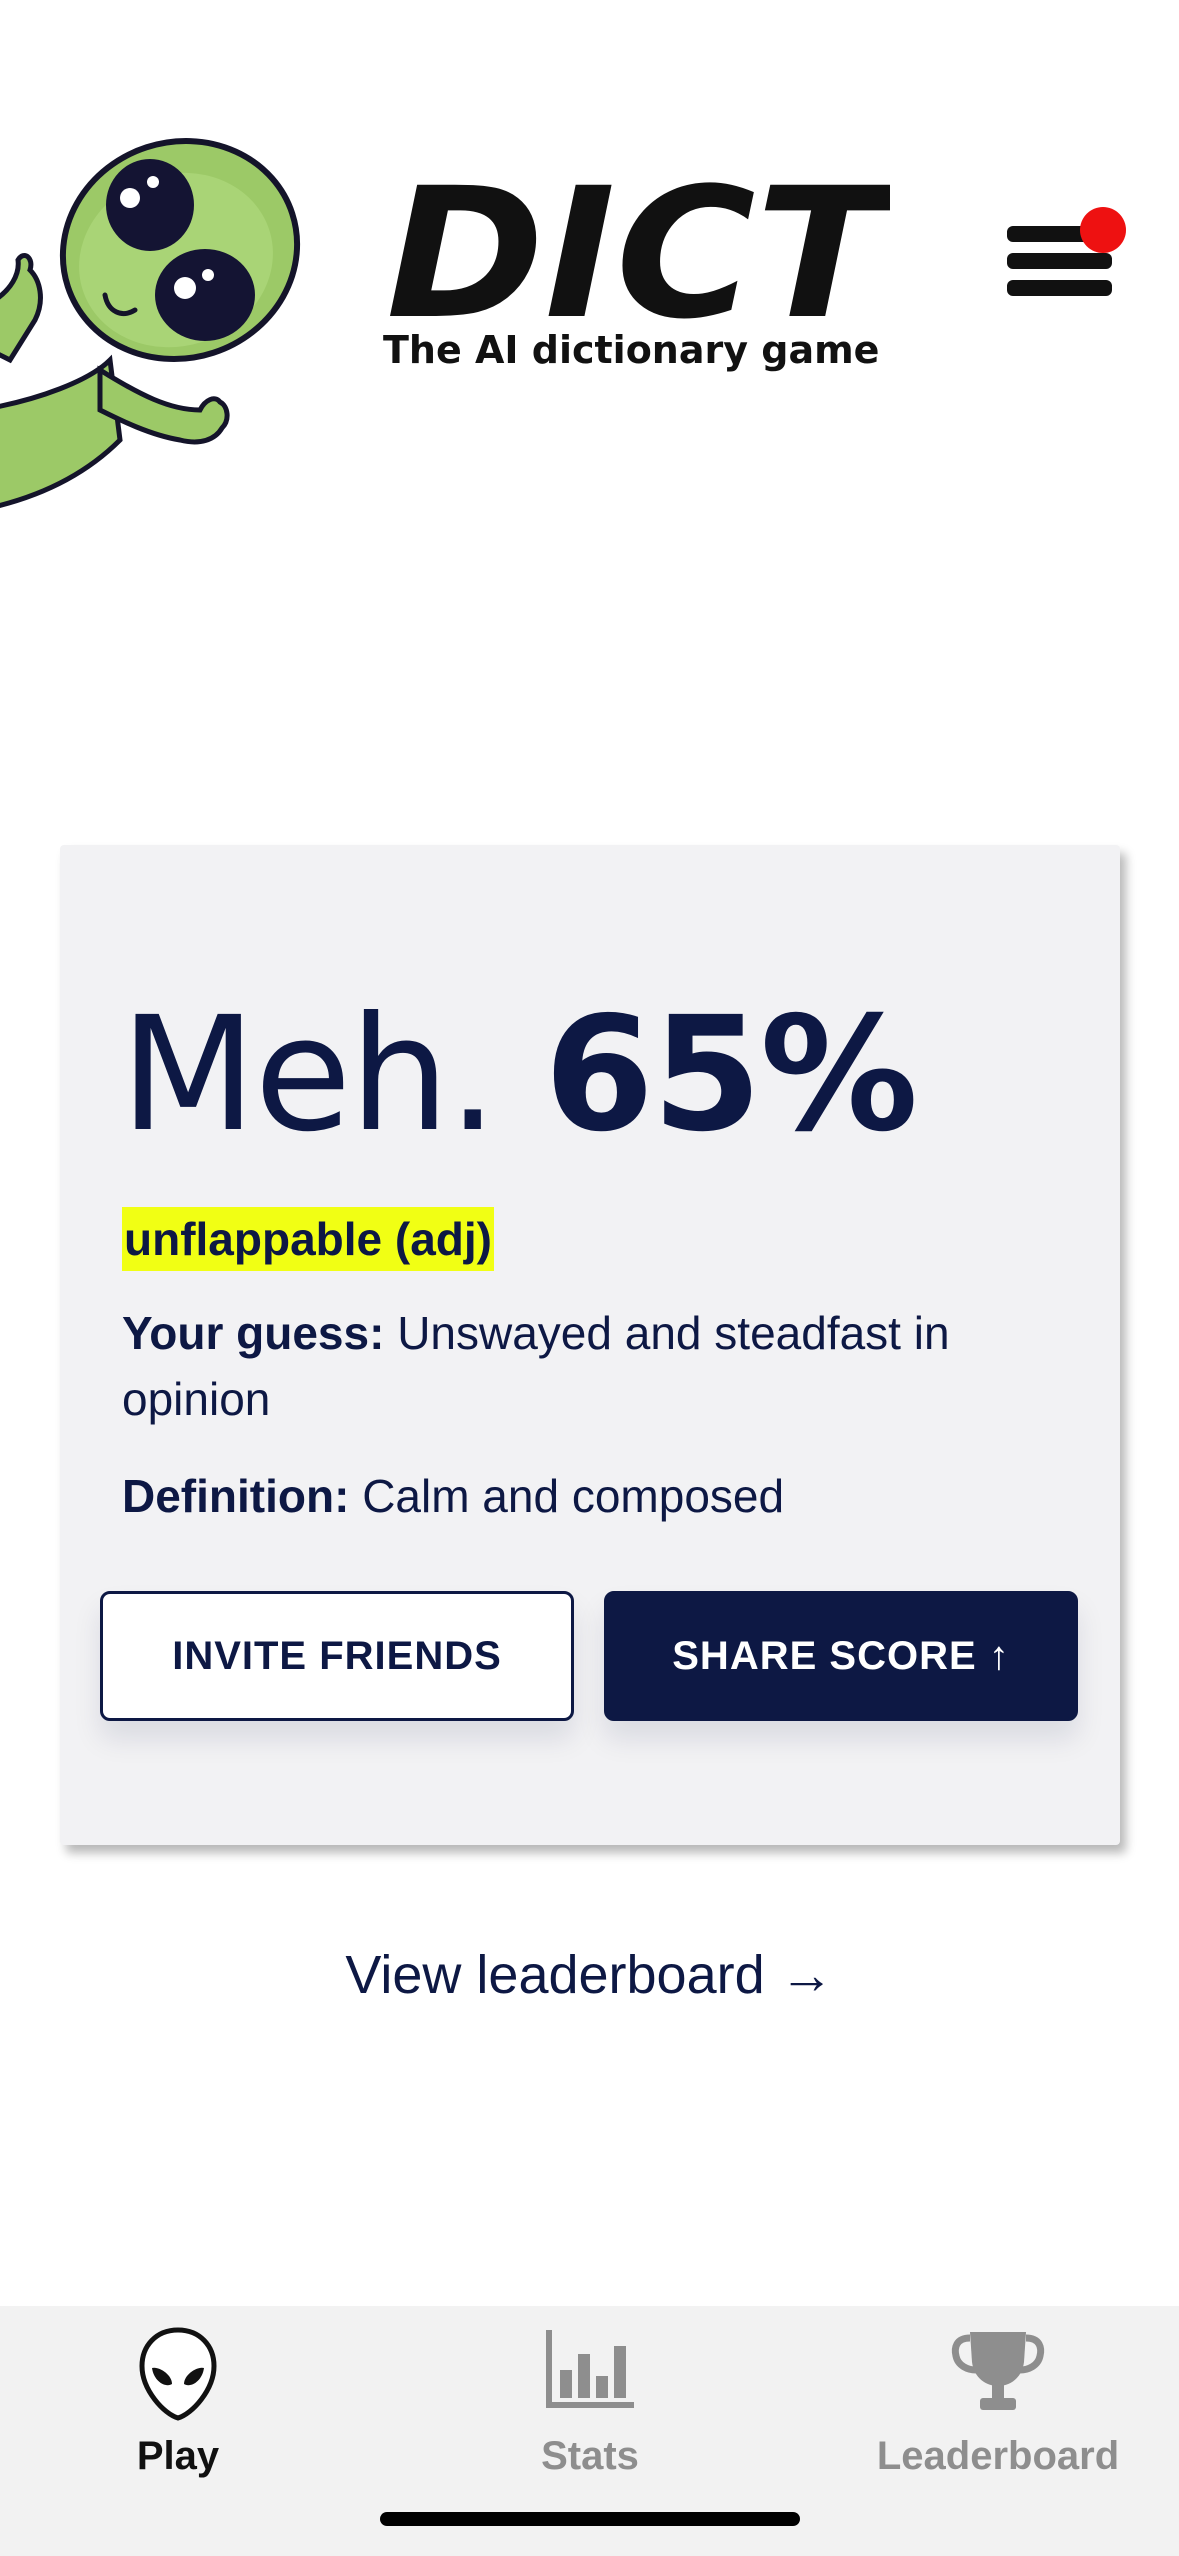 The image size is (1179, 2556). I want to click on trophy-icon, so click(998, 2371).